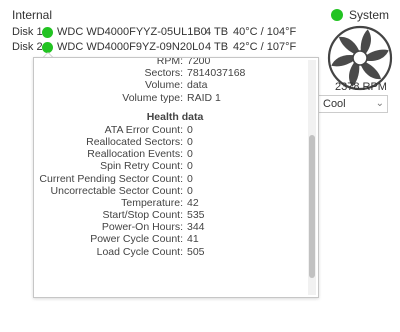 This screenshot has height=332, width=400. Describe the element at coordinates (204, 97) in the screenshot. I see `detail-value: RAID 1` at that location.